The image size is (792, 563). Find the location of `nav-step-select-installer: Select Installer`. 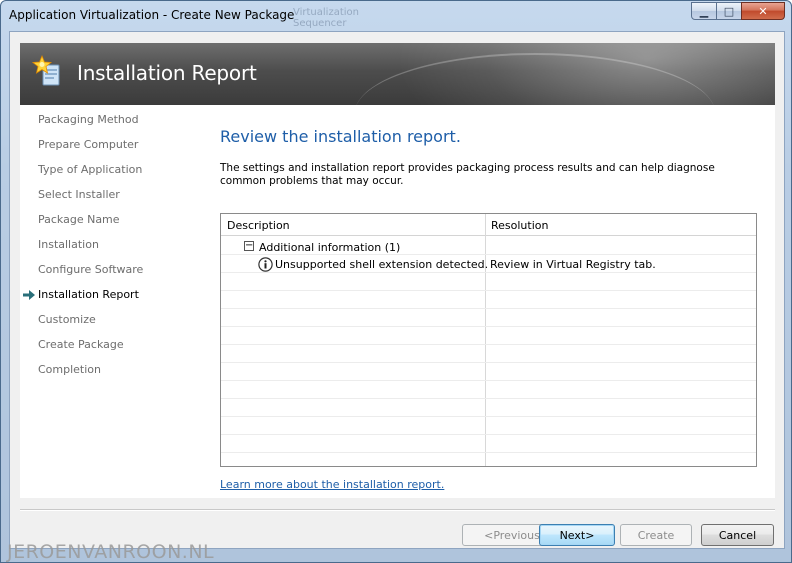

nav-step-select-installer: Select Installer is located at coordinates (79, 194).